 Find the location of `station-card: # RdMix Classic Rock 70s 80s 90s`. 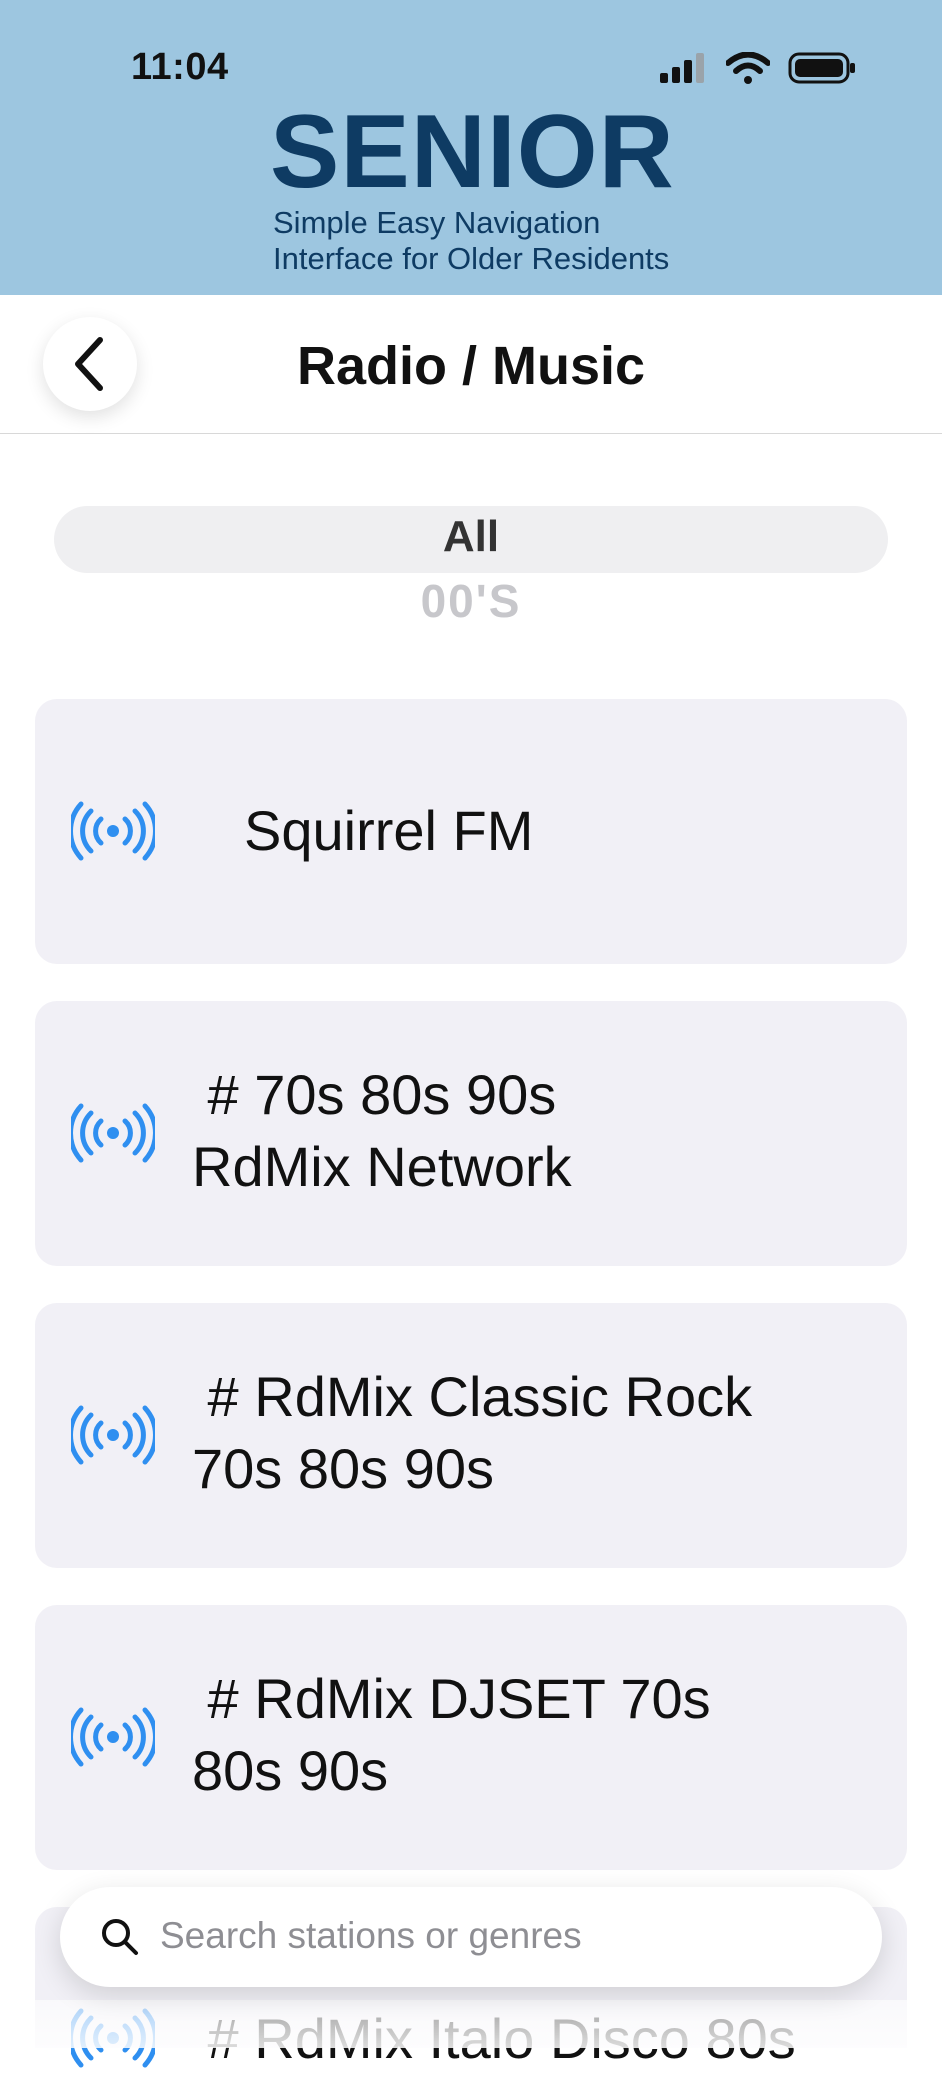

station-card: # RdMix Classic Rock 70s 80s 90s is located at coordinates (471, 1435).